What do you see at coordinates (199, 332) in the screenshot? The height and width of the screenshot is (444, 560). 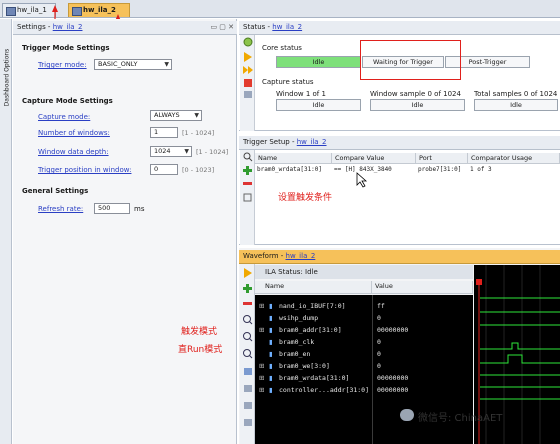 I see `annotation-trigger-mode: 触发模式` at bounding box center [199, 332].